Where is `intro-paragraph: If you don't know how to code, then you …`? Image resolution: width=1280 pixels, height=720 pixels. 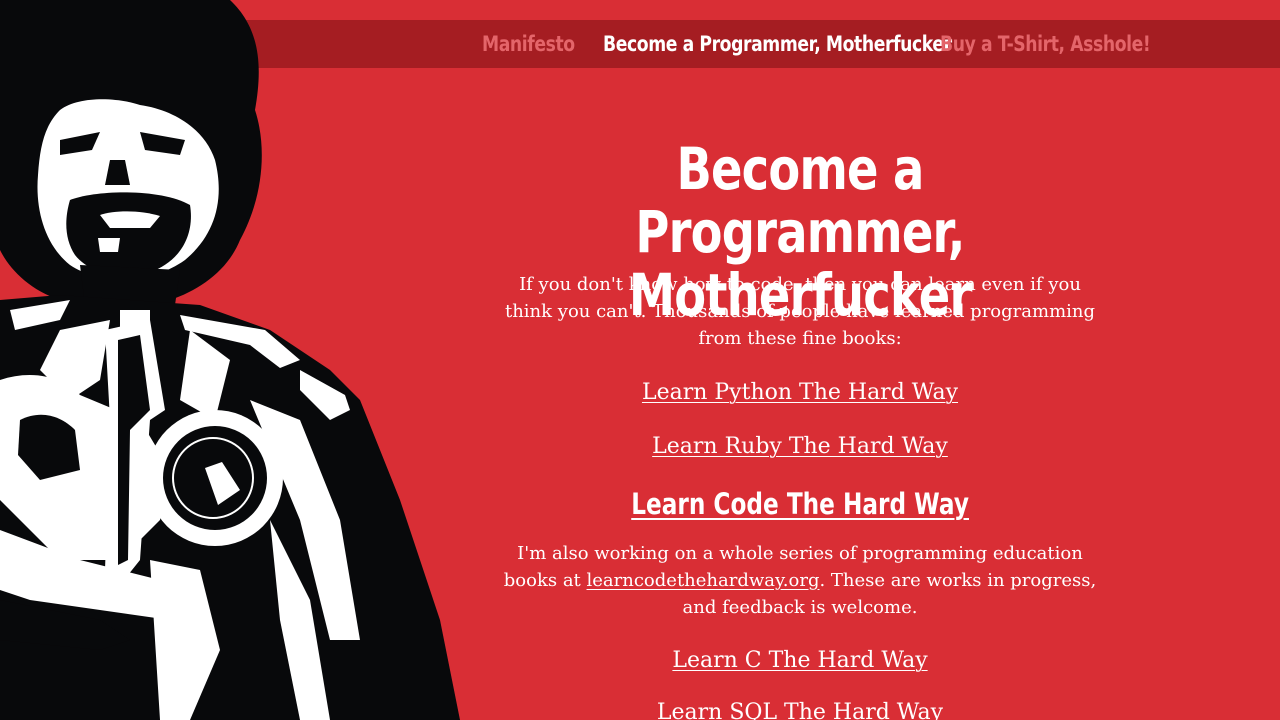
intro-paragraph: If you don't know how to code, then you … is located at coordinates (800, 311).